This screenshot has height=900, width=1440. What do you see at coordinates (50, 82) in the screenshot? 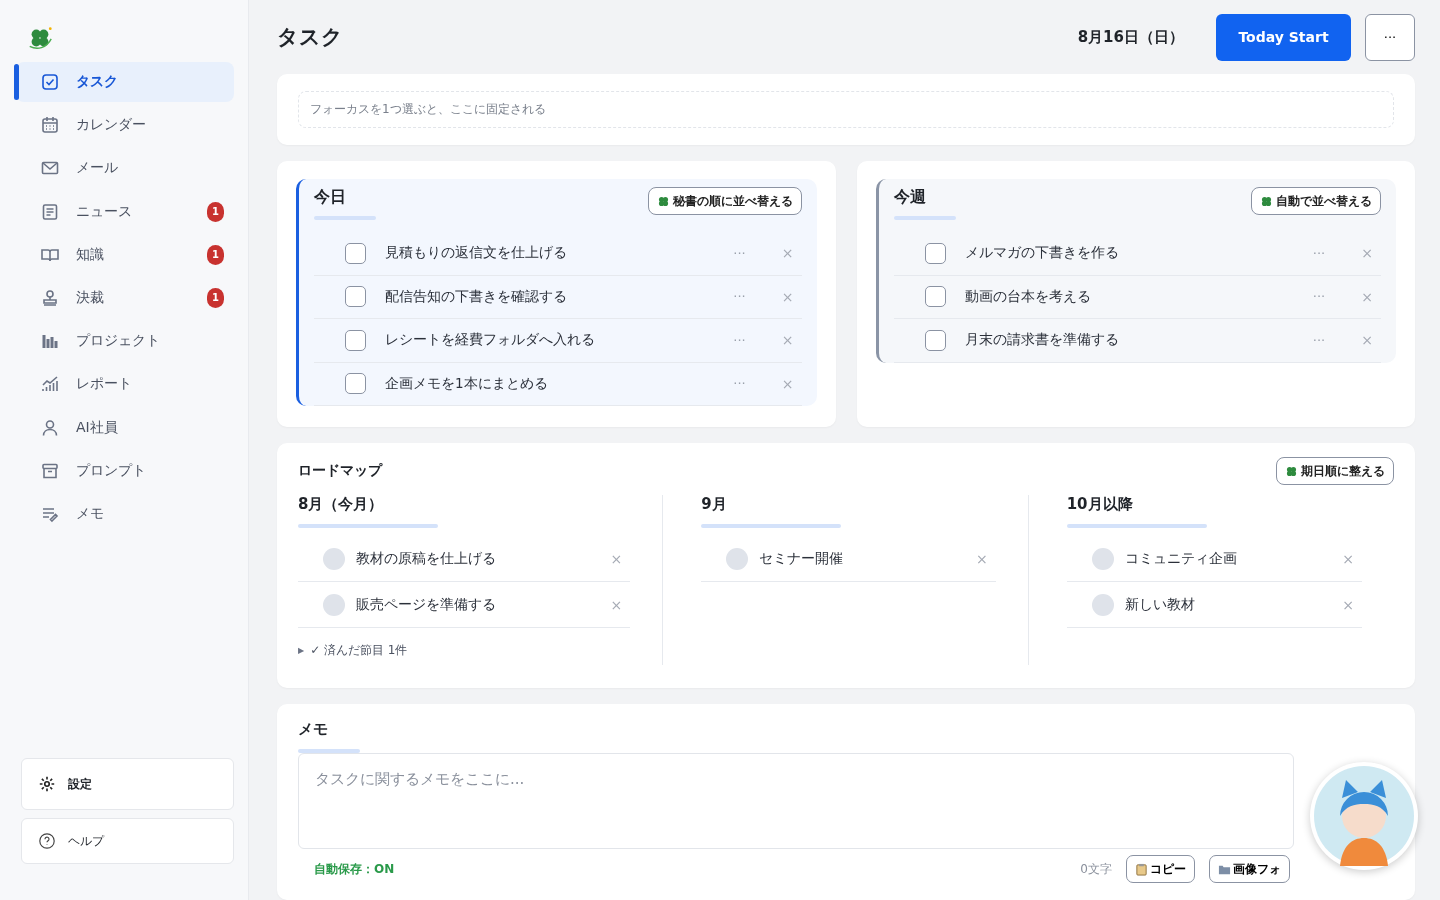
I see `checkbox-icon` at bounding box center [50, 82].